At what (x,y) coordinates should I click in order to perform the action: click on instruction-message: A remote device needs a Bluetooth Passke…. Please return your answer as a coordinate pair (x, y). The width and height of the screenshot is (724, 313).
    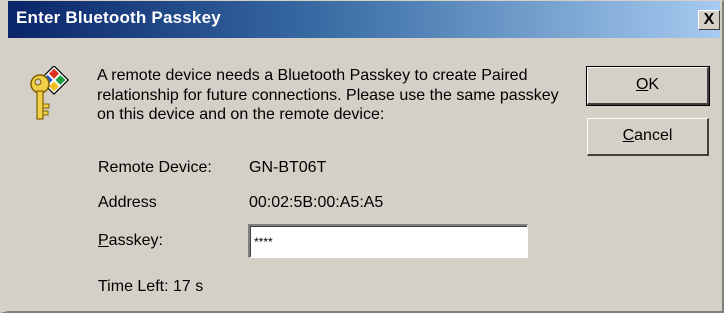
    Looking at the image, I should click on (328, 95).